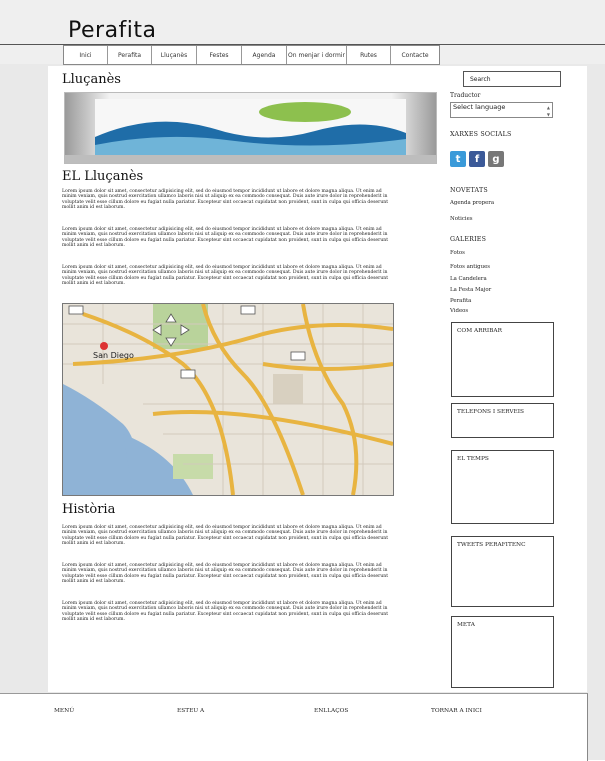 The height and width of the screenshot is (761, 605). Describe the element at coordinates (104, 346) in the screenshot. I see `map-pin-icon` at that location.